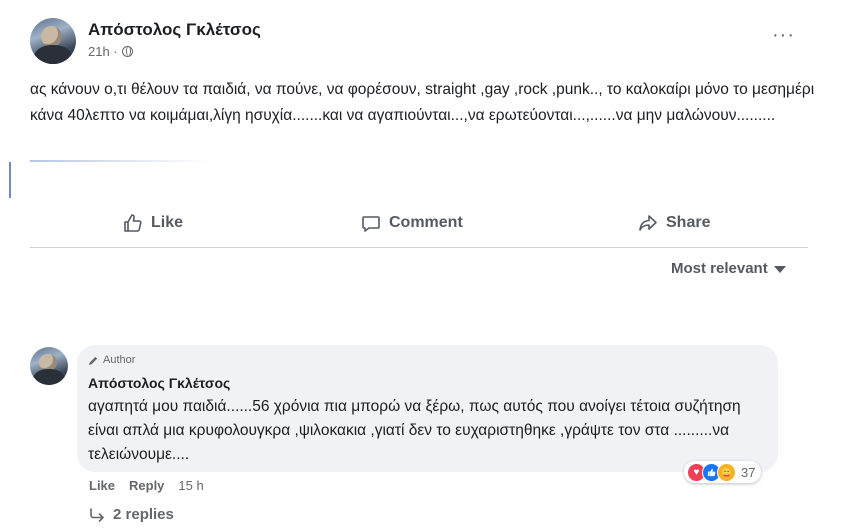  I want to click on comment-reactions: ♥ 37, so click(723, 472).